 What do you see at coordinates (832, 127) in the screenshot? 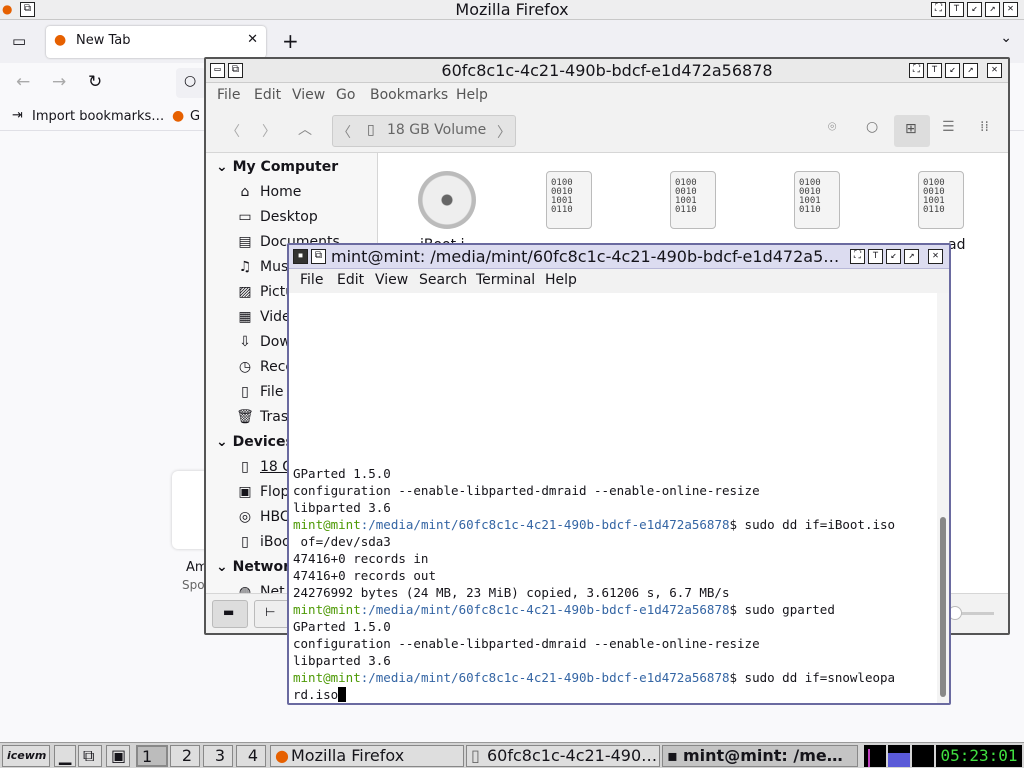
I see `location-pin-icon: ⌾` at bounding box center [832, 127].